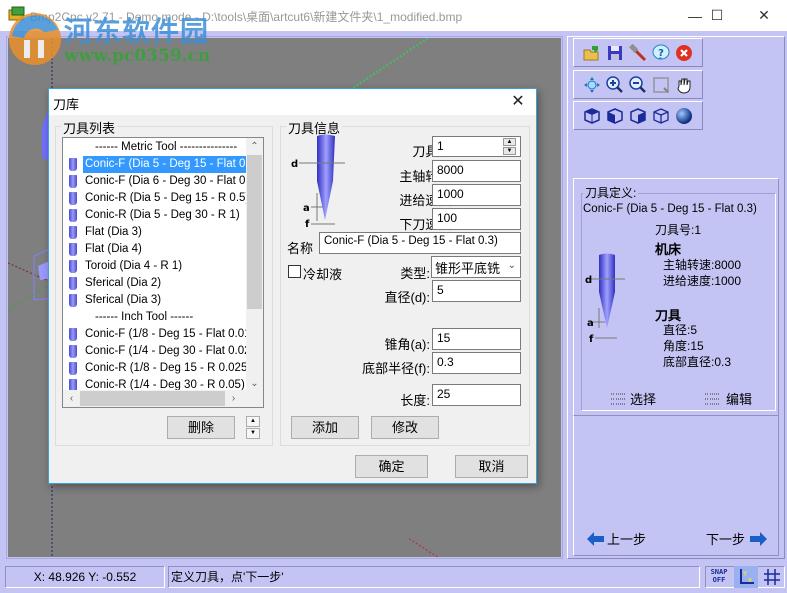 The height and width of the screenshot is (593, 787). What do you see at coordinates (476, 363) in the screenshot?
I see `bottom-radius-input: 0.3` at bounding box center [476, 363].